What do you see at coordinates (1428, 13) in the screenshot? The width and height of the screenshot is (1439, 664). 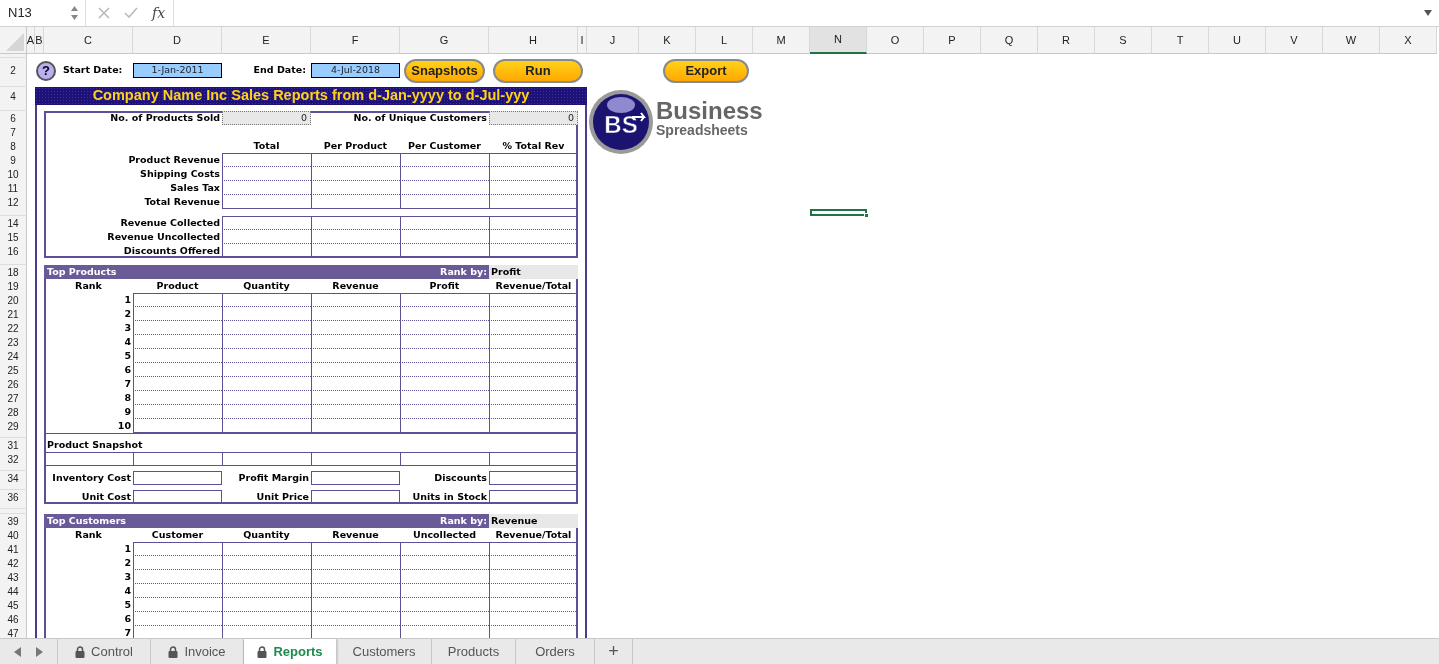 I see `dropdown-icon` at bounding box center [1428, 13].